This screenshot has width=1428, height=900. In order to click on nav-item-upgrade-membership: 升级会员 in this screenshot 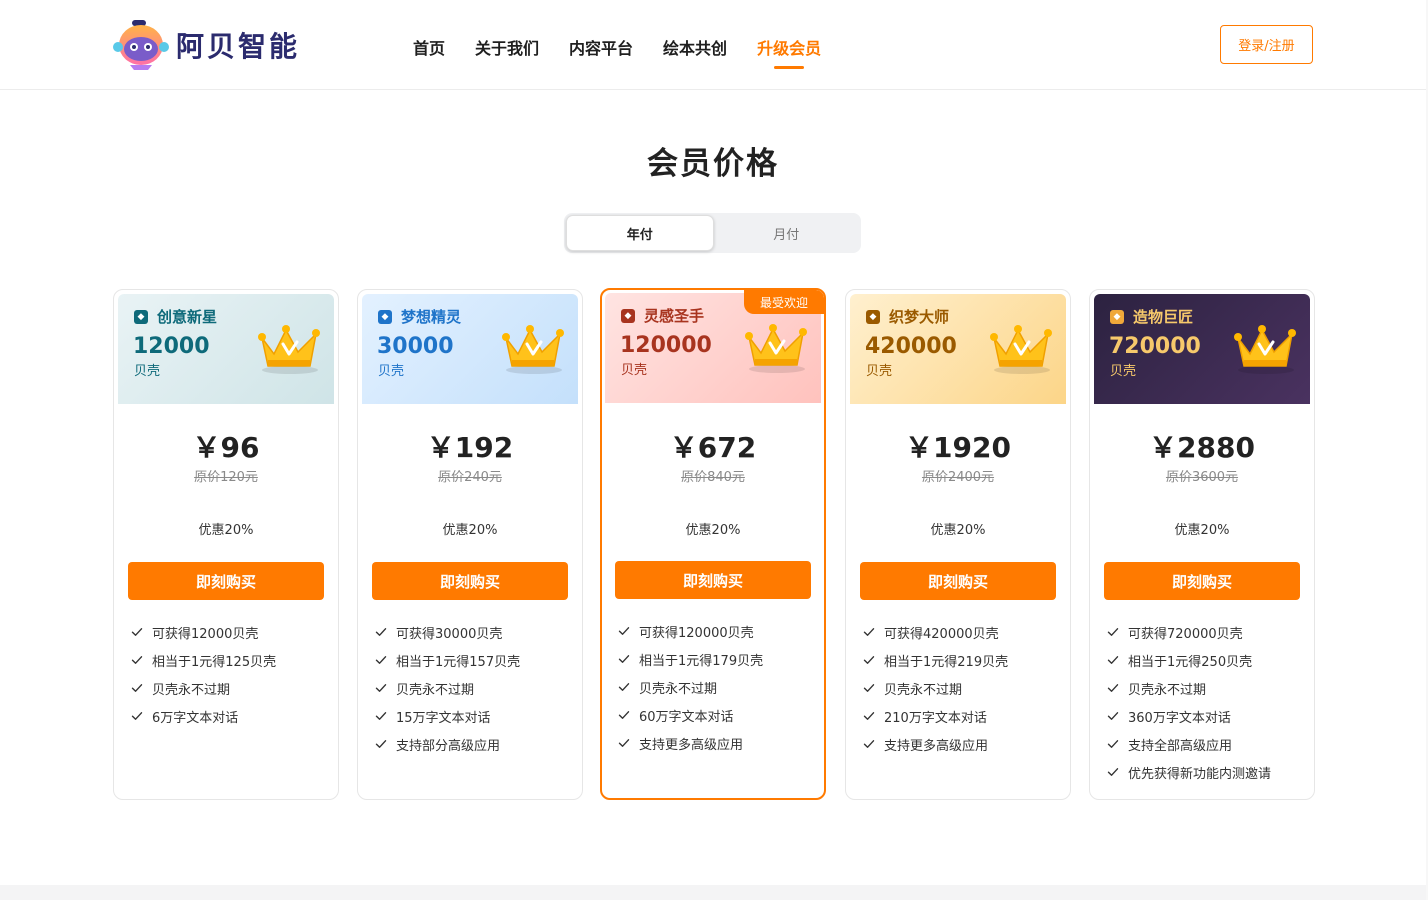, I will do `click(789, 53)`.